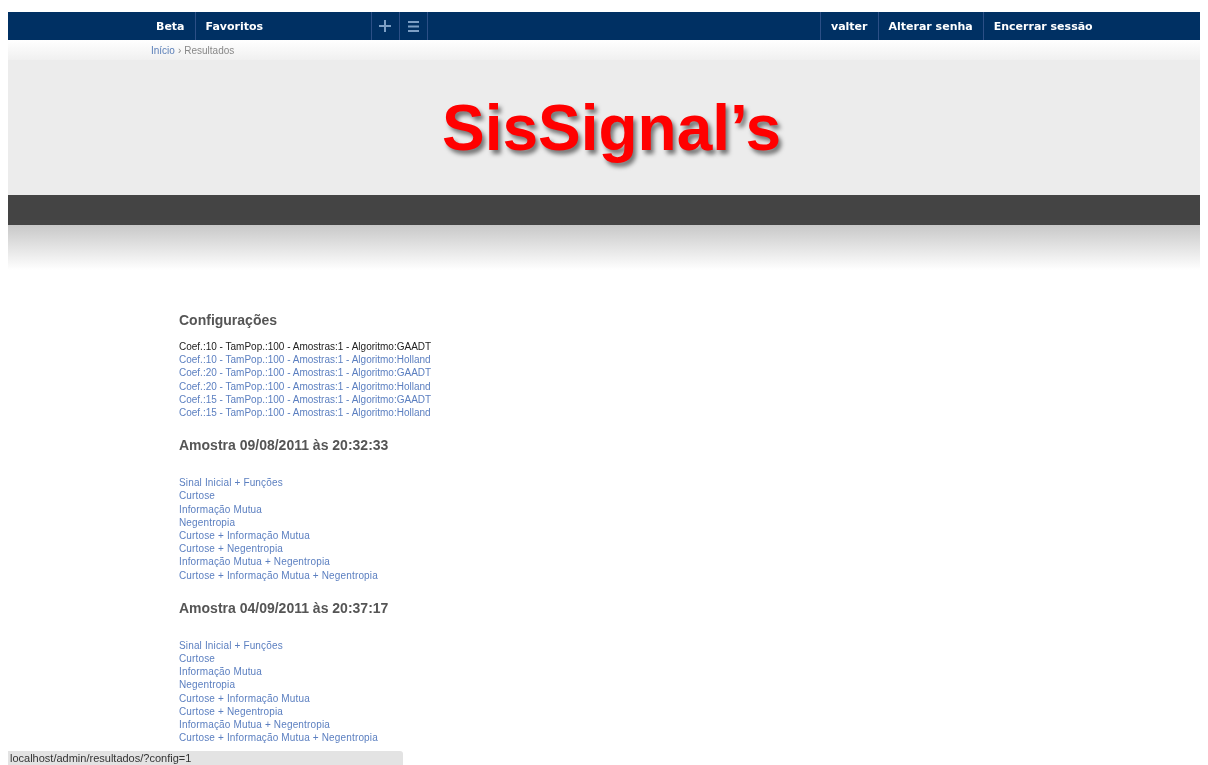 Image resolution: width=1208 pixels, height=765 pixels. What do you see at coordinates (1043, 26) in the screenshot?
I see `nav-link: Encerrar sessão` at bounding box center [1043, 26].